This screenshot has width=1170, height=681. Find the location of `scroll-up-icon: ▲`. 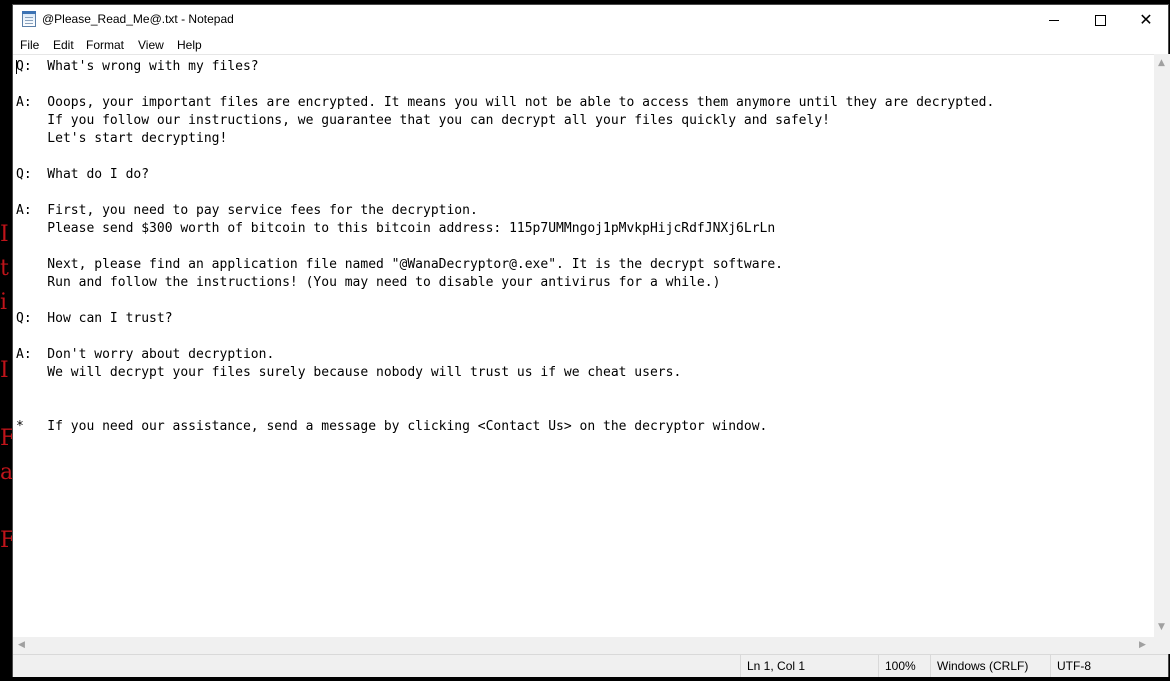

scroll-up-icon: ▲ is located at coordinates (1161, 63).